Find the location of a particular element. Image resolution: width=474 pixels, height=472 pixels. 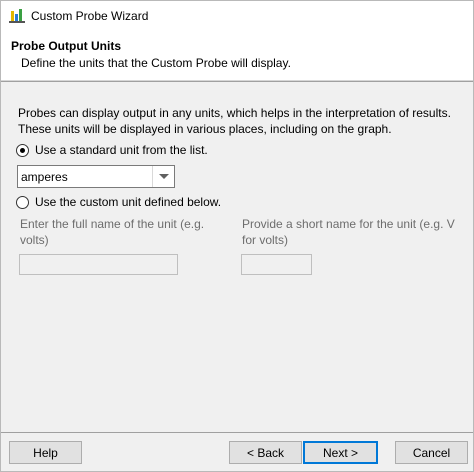

window-title: Custom Probe Wizard is located at coordinates (90, 16).